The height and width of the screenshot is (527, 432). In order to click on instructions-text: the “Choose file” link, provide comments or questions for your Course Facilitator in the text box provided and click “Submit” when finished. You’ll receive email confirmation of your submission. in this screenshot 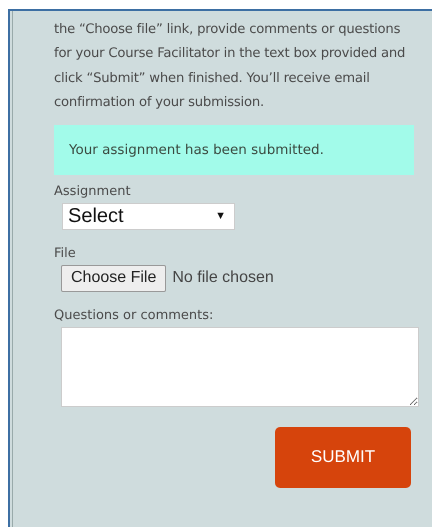, I will do `click(230, 66)`.